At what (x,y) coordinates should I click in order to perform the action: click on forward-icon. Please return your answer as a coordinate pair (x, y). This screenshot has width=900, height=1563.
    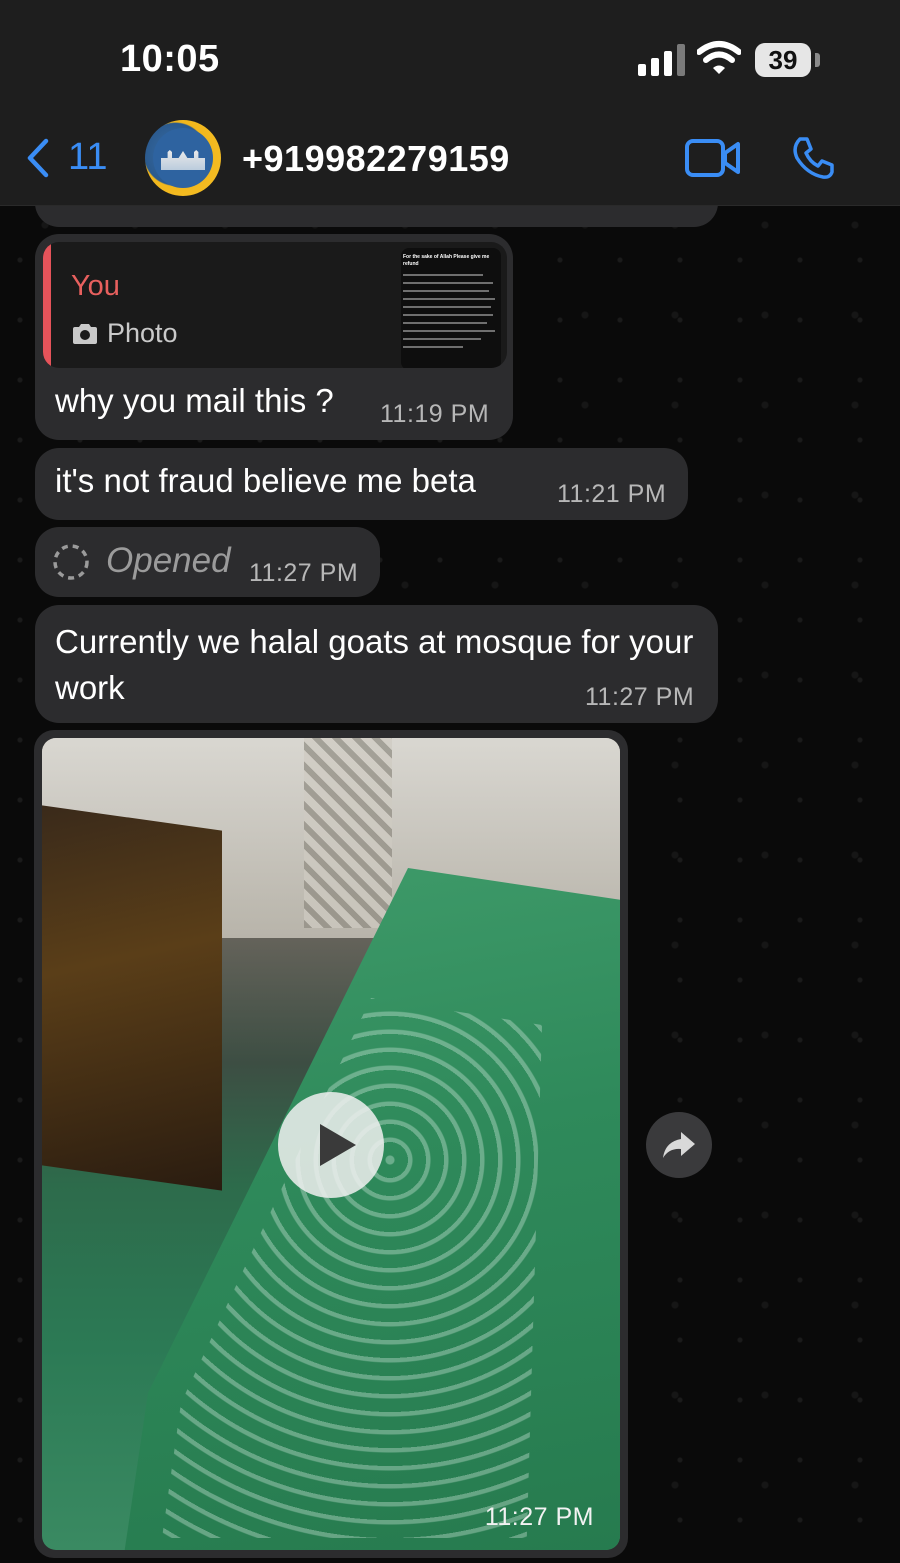
    Looking at the image, I should click on (679, 1145).